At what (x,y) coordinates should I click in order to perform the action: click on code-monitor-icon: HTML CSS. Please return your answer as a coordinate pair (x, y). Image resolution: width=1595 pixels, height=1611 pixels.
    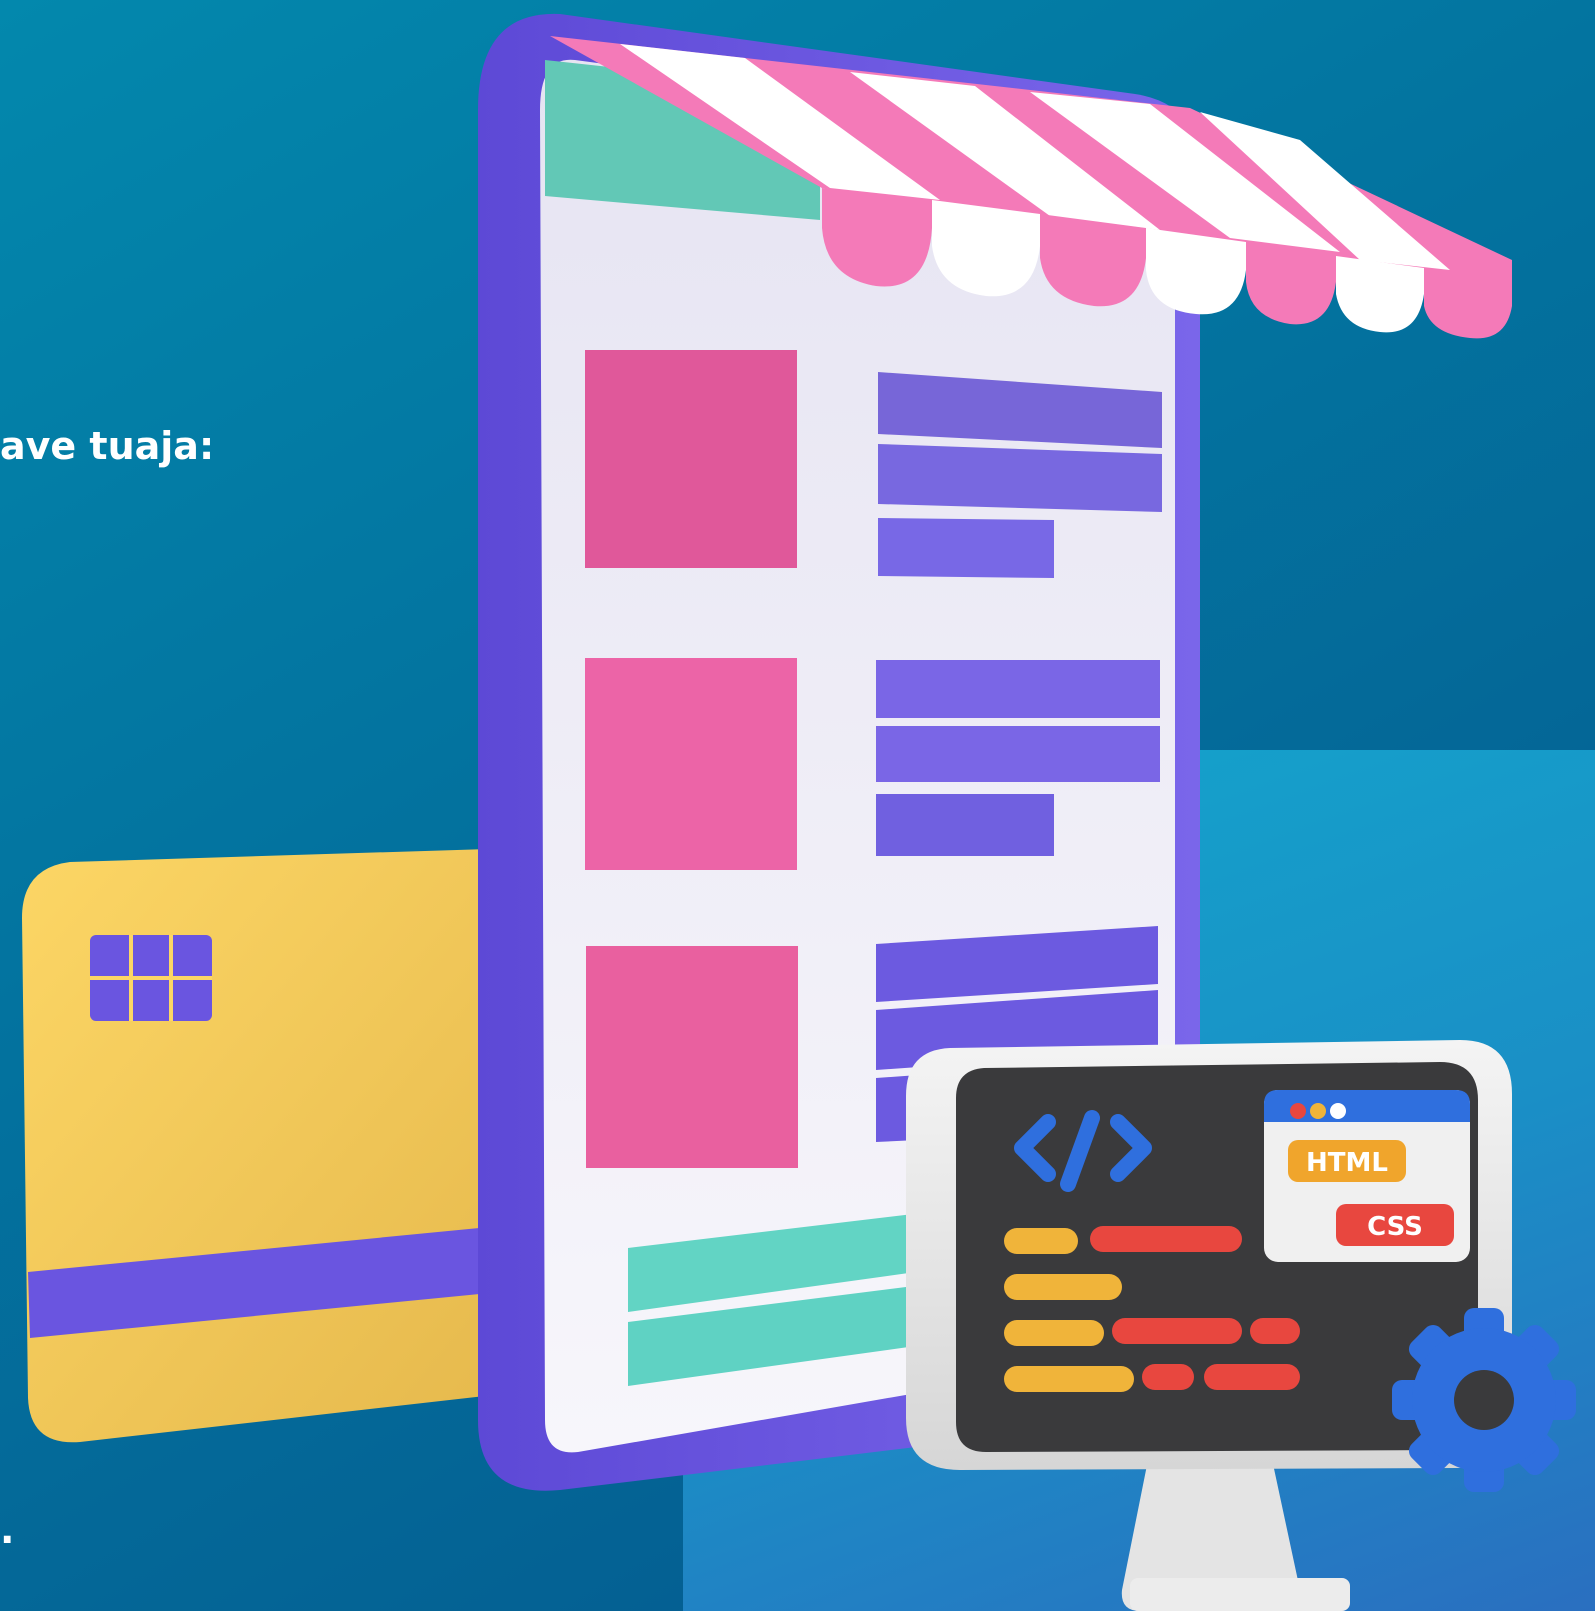
    Looking at the image, I should click on (1209, 1325).